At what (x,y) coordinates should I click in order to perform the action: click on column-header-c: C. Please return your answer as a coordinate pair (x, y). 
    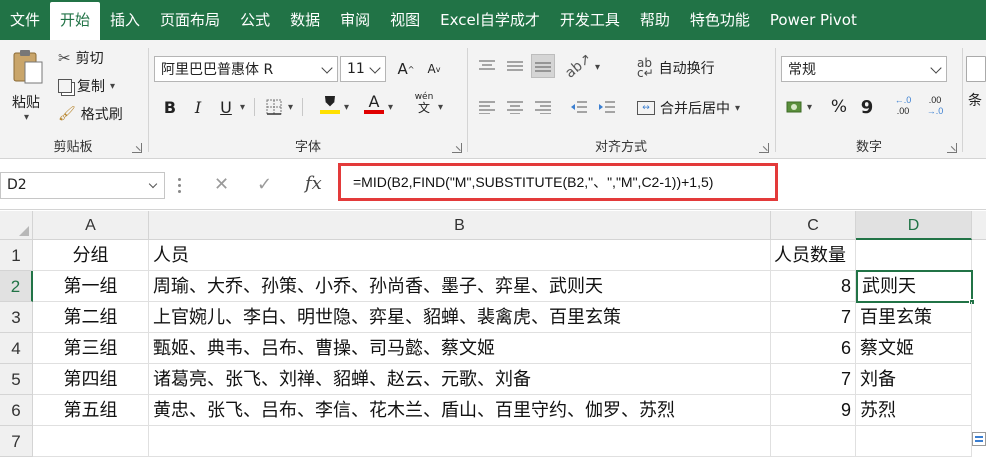
    Looking at the image, I should click on (813, 225).